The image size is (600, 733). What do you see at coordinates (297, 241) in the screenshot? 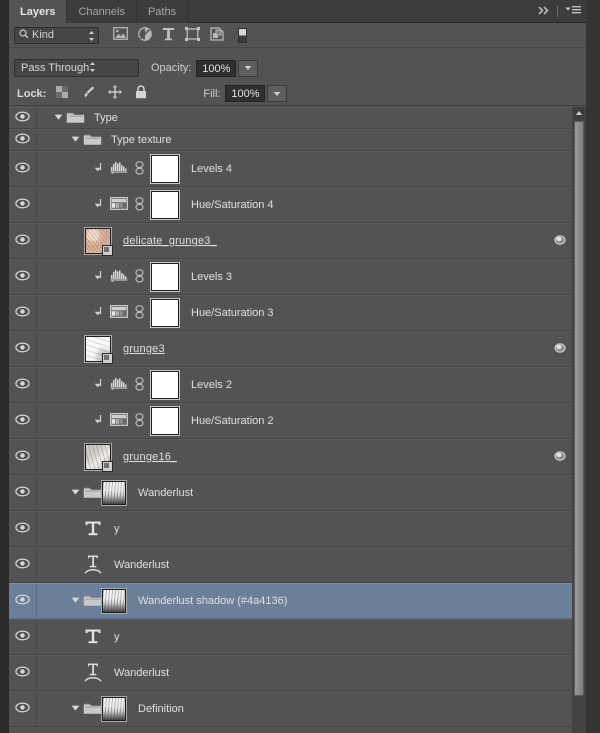
I see `layer-row: delicate_grunge3_` at bounding box center [297, 241].